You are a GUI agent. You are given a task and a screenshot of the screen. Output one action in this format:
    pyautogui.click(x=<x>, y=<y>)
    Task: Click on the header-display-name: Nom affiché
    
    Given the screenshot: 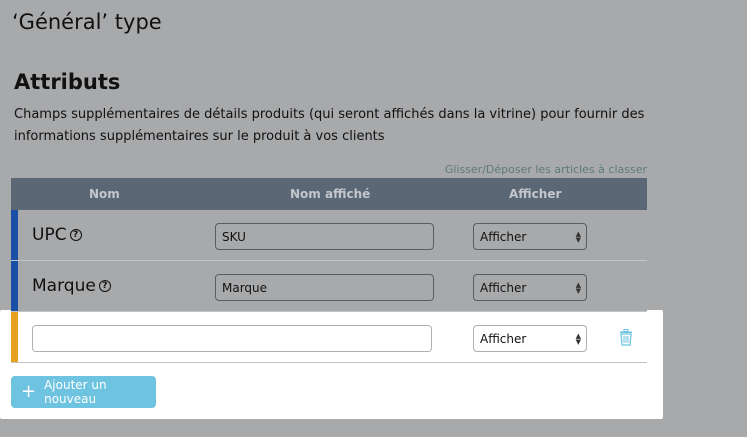 What is the action you would take?
    pyautogui.click(x=330, y=194)
    